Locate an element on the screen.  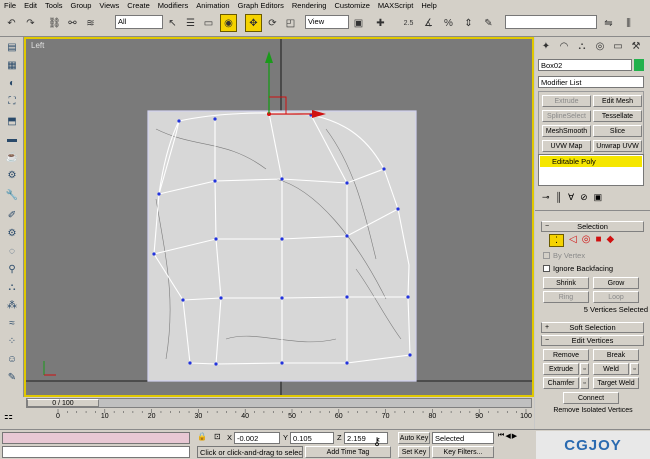
schematic-icon: ⛶ is located at coordinates (12, 101).